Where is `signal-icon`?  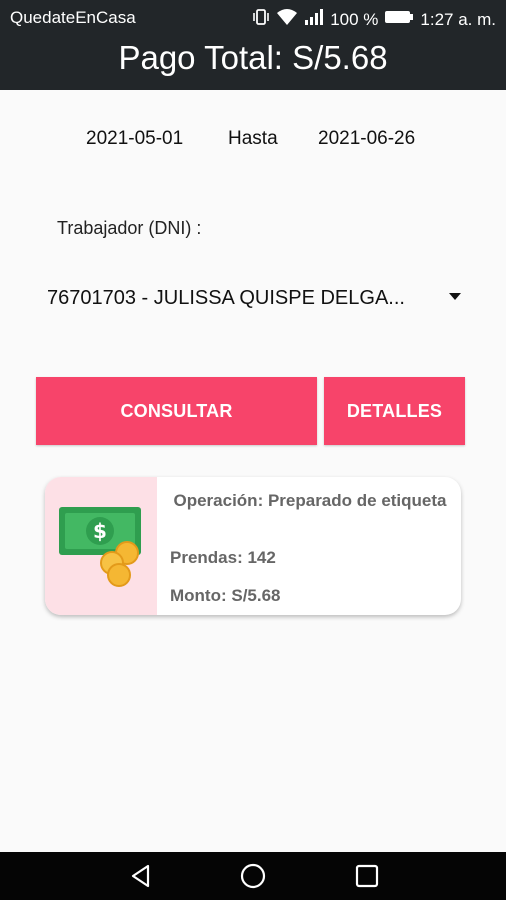 signal-icon is located at coordinates (314, 19).